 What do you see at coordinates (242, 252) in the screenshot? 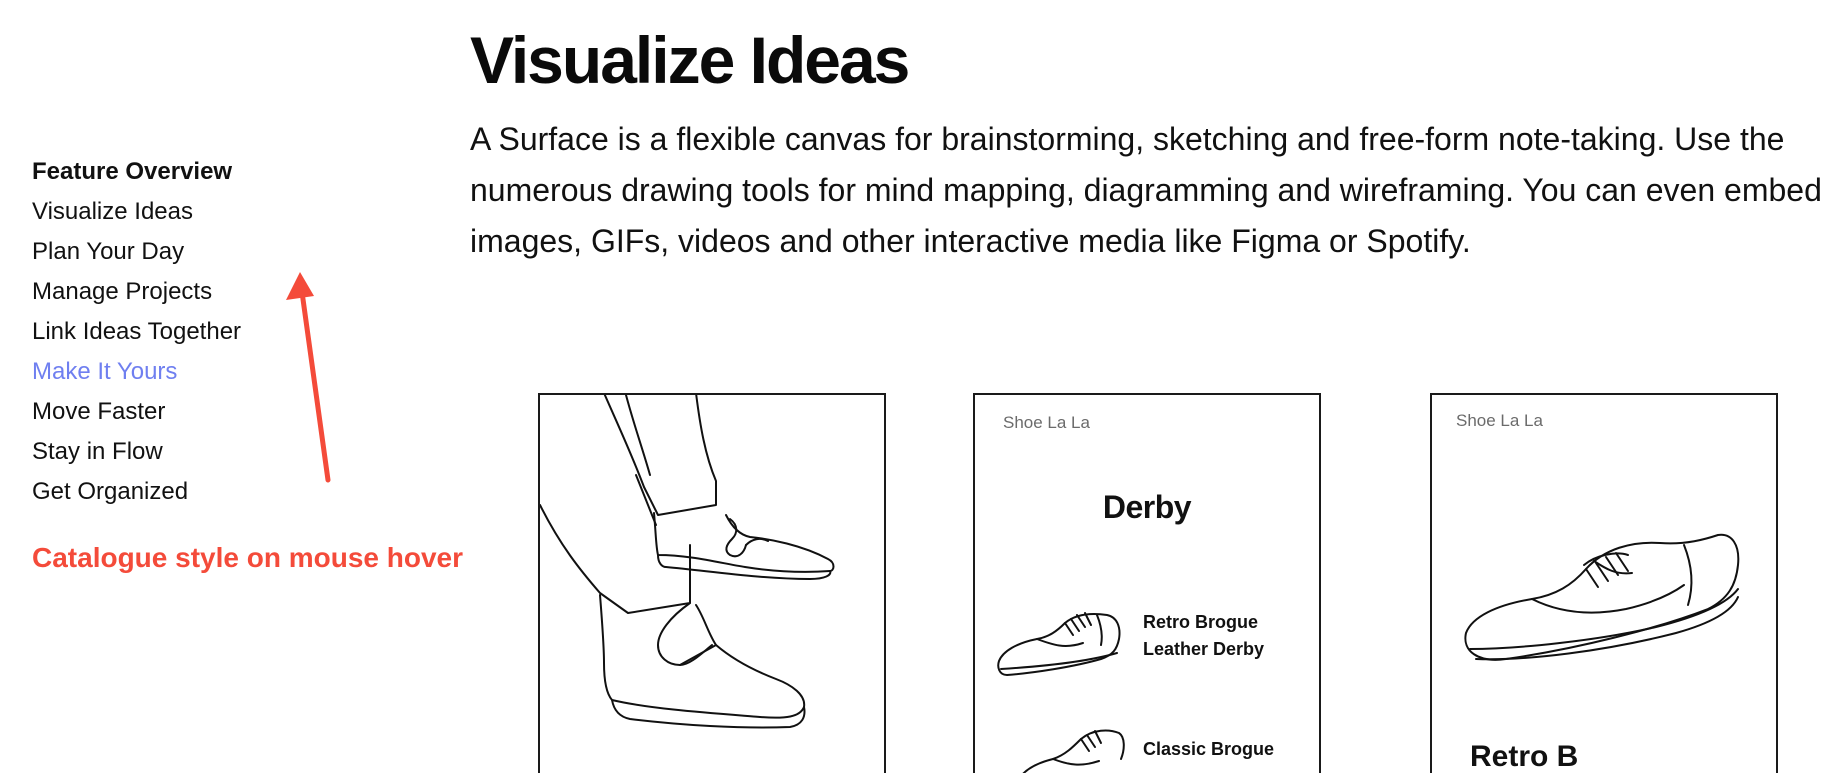
I see `sidebar-item-plan-your-day: Plan Your Day` at bounding box center [242, 252].